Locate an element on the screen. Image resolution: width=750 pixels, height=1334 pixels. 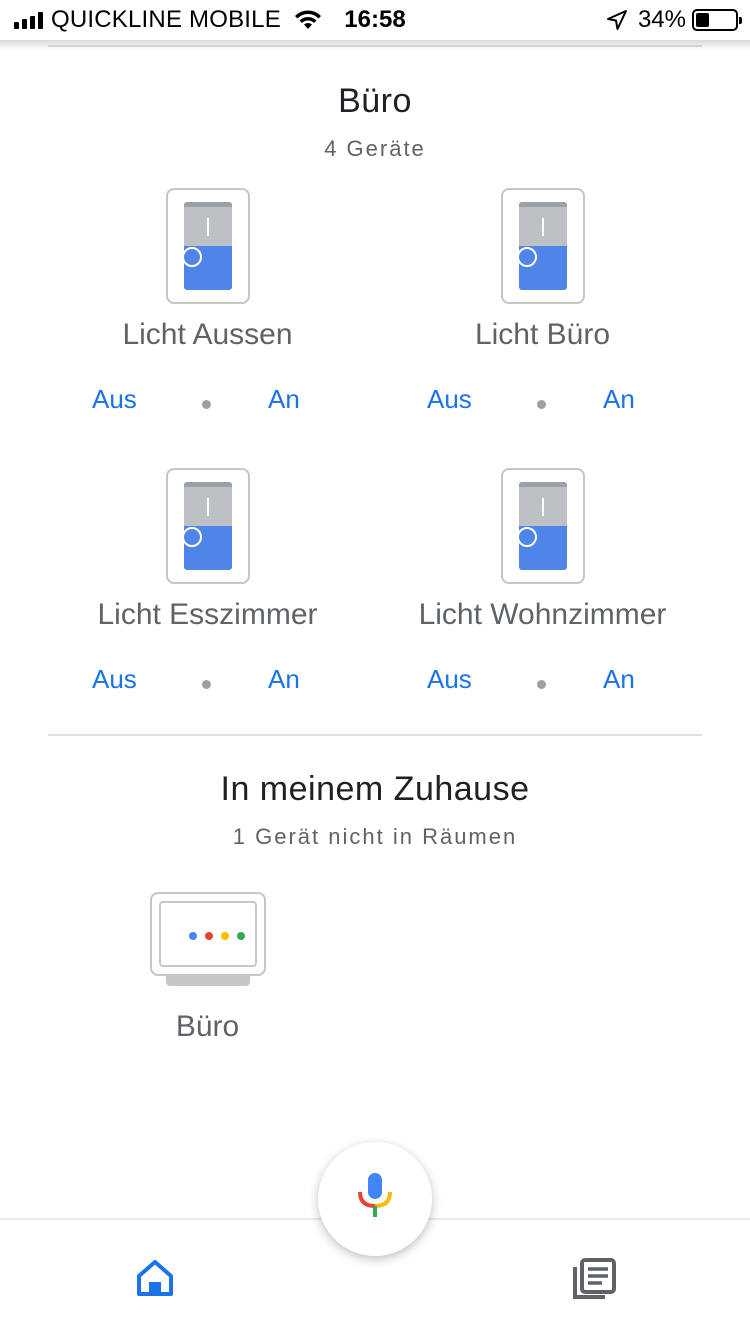
section-title: In meinem Zuhause is located at coordinates (375, 789).